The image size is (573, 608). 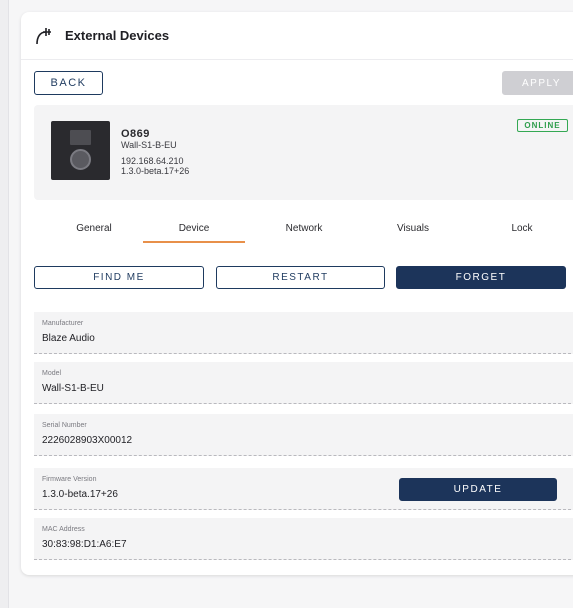 I want to click on find-me-button: FIND ME, so click(x=119, y=277).